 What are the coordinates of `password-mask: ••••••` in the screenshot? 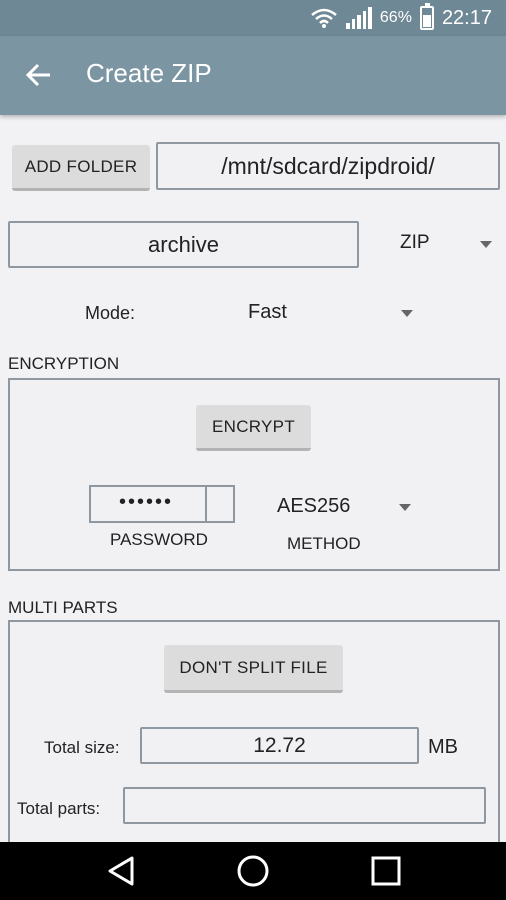 It's located at (146, 502).